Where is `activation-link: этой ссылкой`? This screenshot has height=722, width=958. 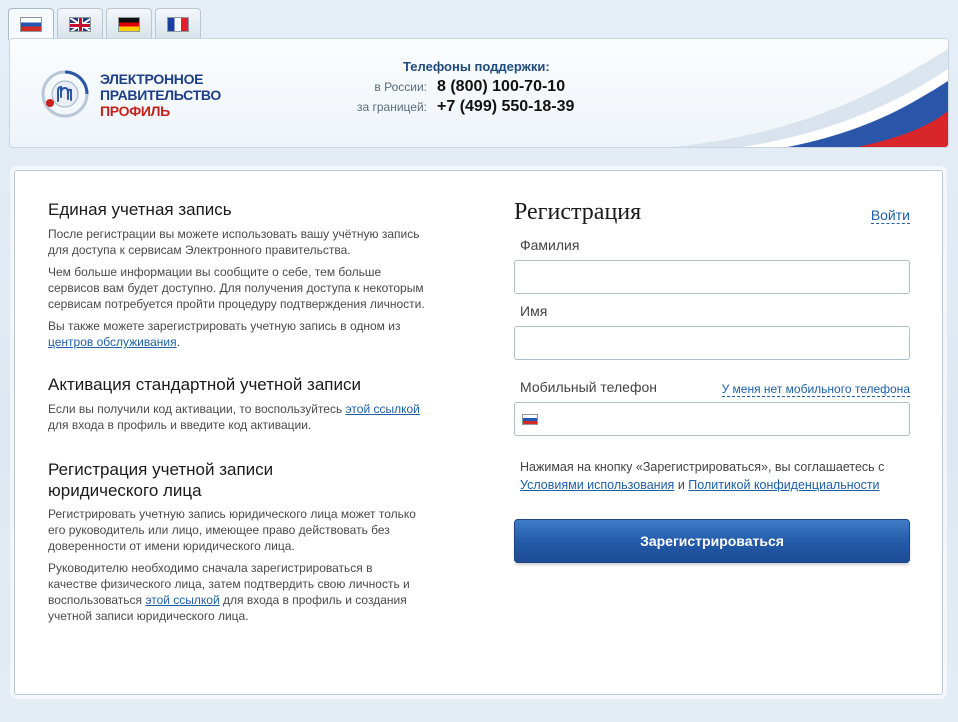
activation-link: этой ссылкой is located at coordinates (383, 409).